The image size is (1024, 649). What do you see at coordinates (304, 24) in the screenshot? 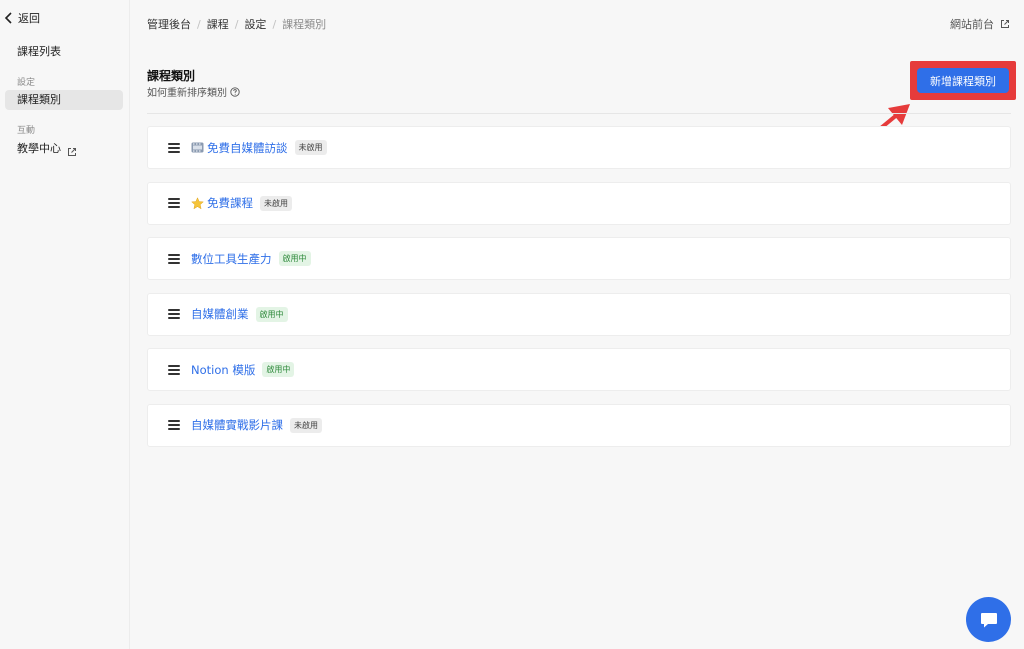
I see `breadcrumb-current: 課程類別` at bounding box center [304, 24].